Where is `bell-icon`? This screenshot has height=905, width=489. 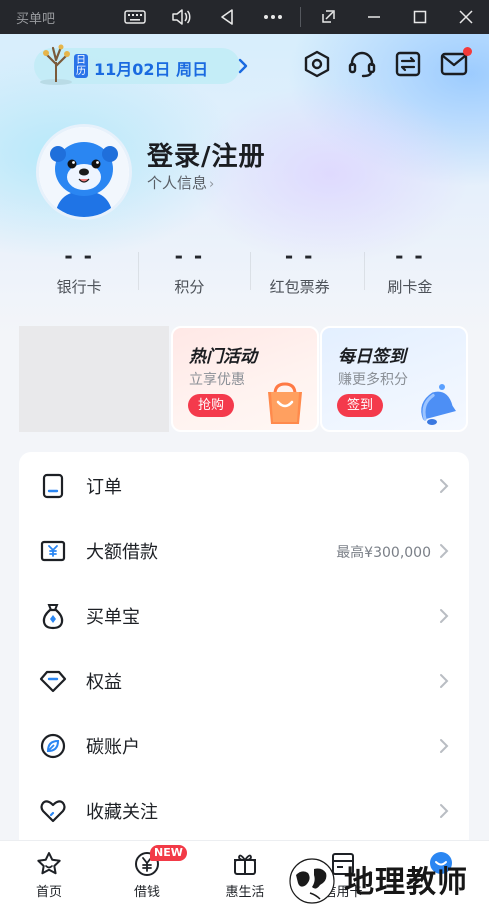
bell-icon is located at coordinates (438, 404).